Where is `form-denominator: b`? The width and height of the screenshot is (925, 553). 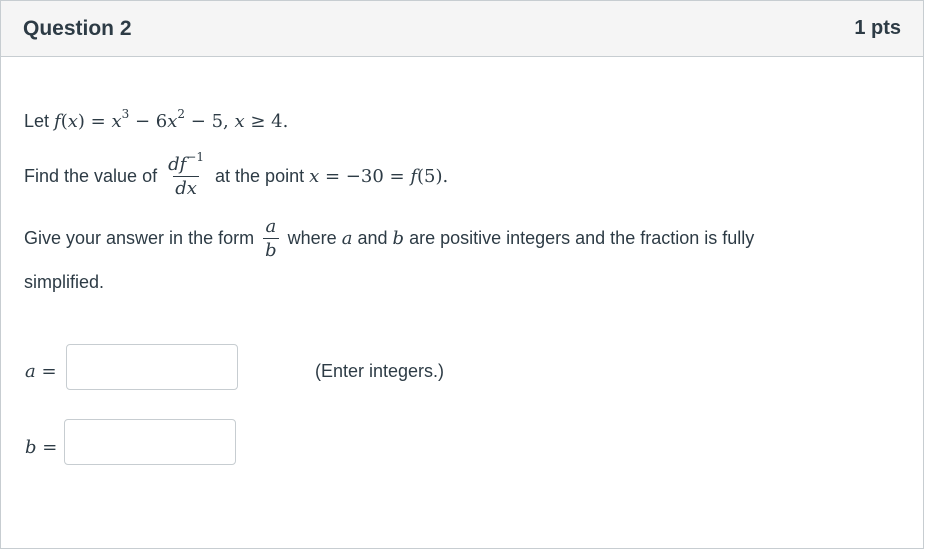
form-denominator: b is located at coordinates (271, 249).